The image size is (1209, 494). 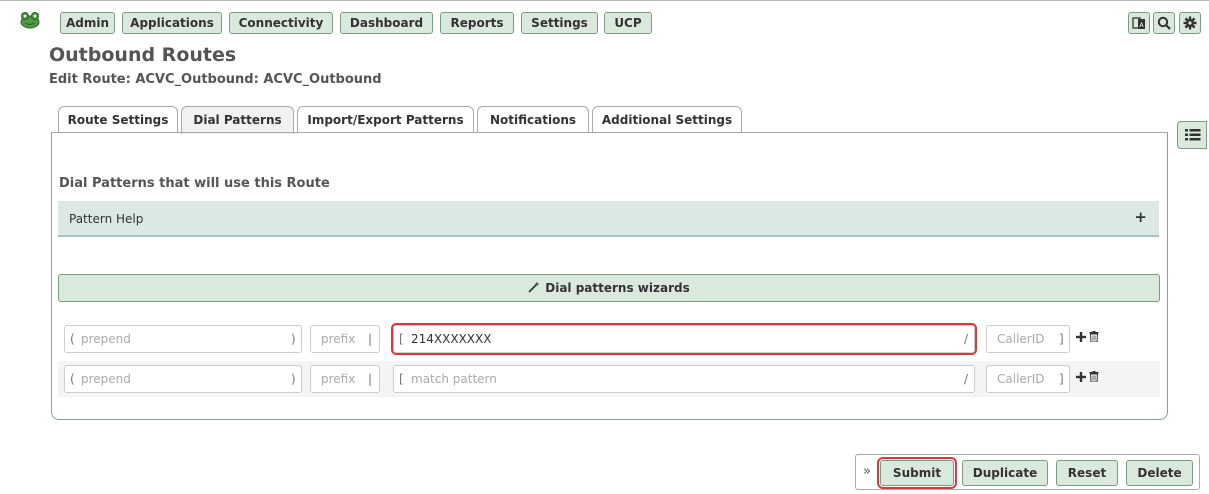 What do you see at coordinates (106, 219) in the screenshot?
I see `pattern-help-label: Pattern Help` at bounding box center [106, 219].